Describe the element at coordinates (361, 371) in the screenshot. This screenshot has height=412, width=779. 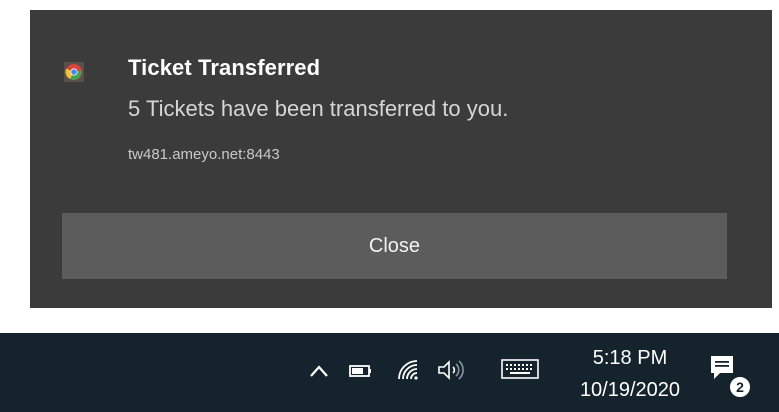
I see `battery-icon` at that location.